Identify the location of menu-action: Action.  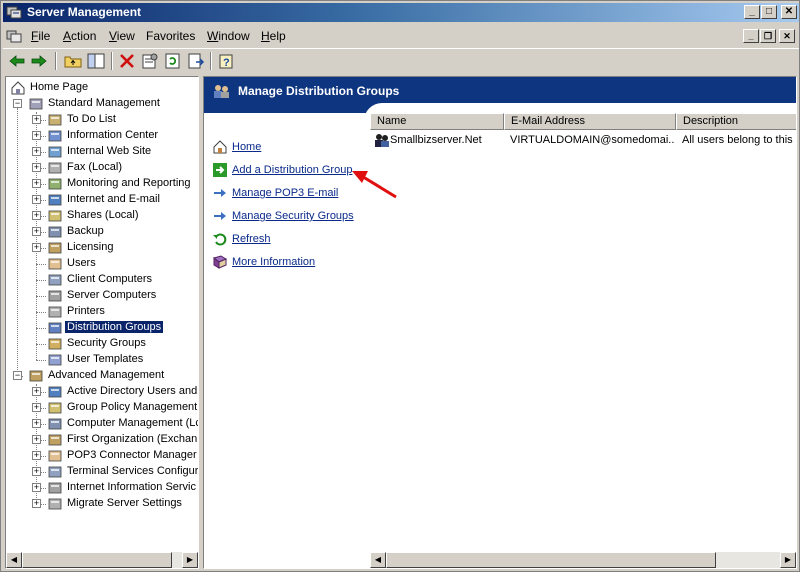
(79, 36).